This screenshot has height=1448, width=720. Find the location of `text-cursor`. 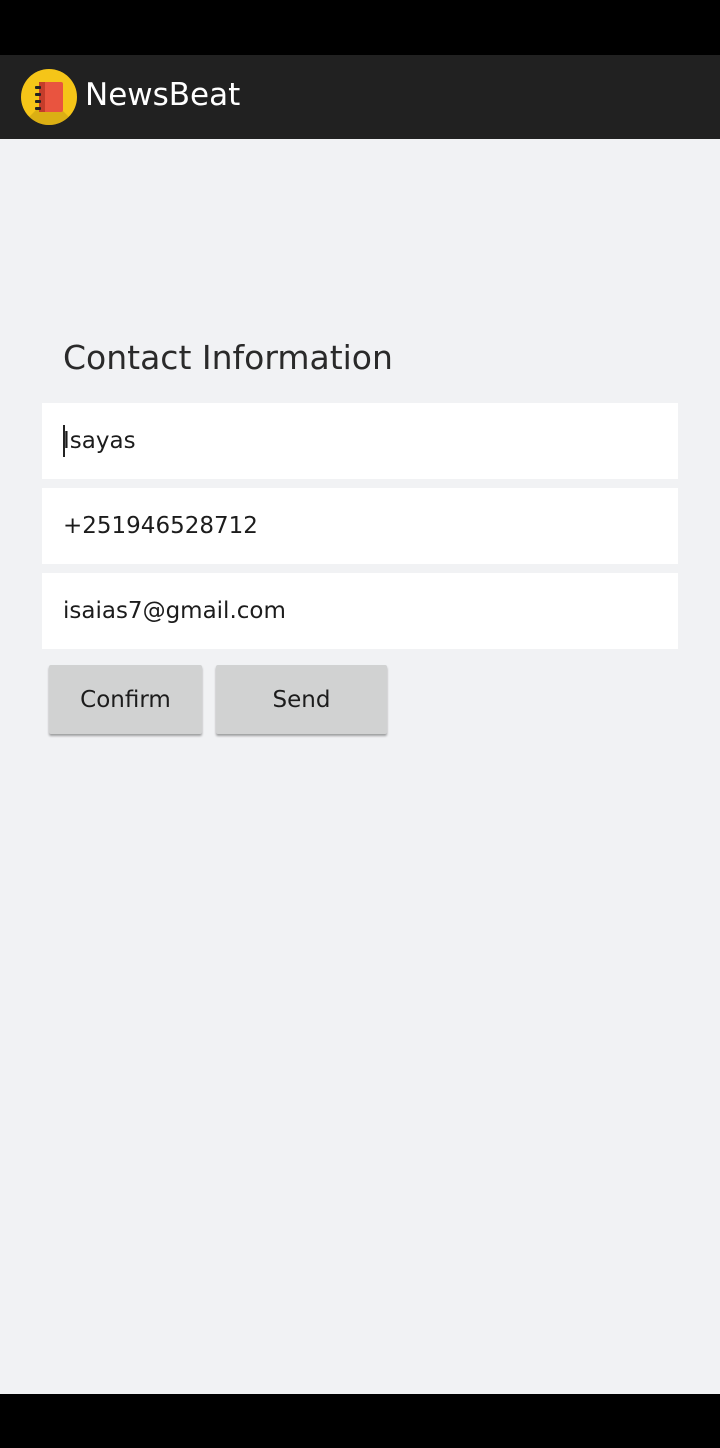

text-cursor is located at coordinates (64, 441).